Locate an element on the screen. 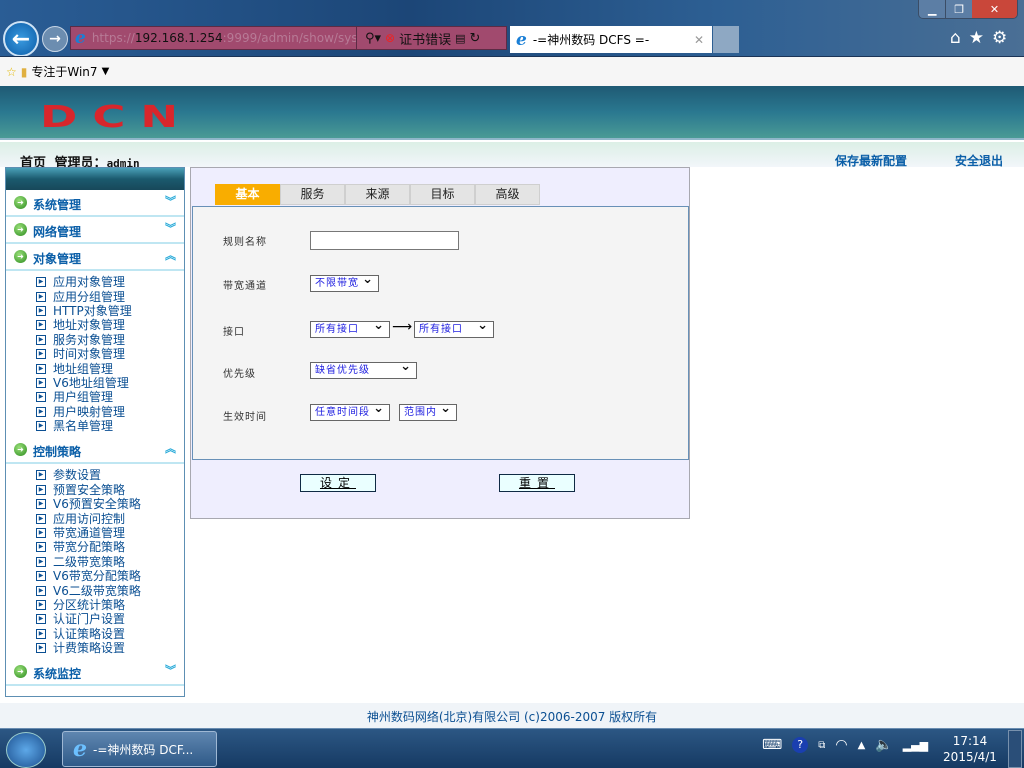 Image resolution: width=1024 pixels, height=768 pixels. tab-basic: 基本 is located at coordinates (247, 194).